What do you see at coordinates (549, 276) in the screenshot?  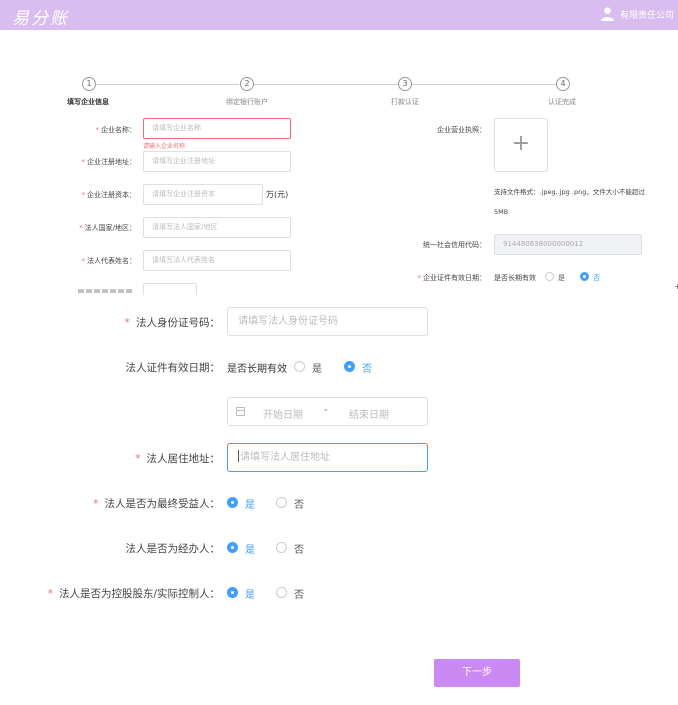 I see `cert-long-term-yes-radio` at bounding box center [549, 276].